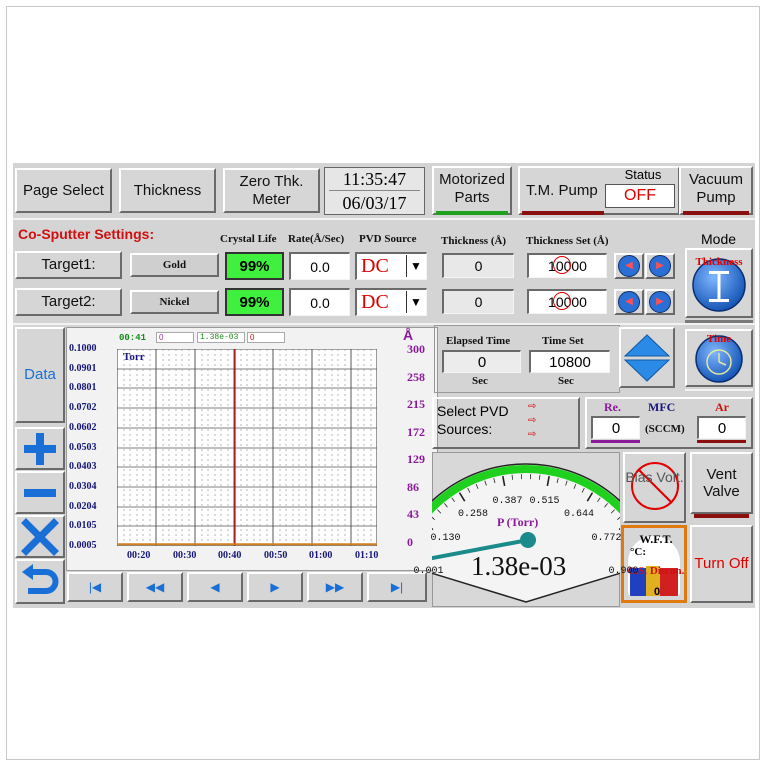 The height and width of the screenshot is (768, 768). What do you see at coordinates (512, 477) in the screenshot?
I see `gauge-tick` at bounding box center [512, 477].